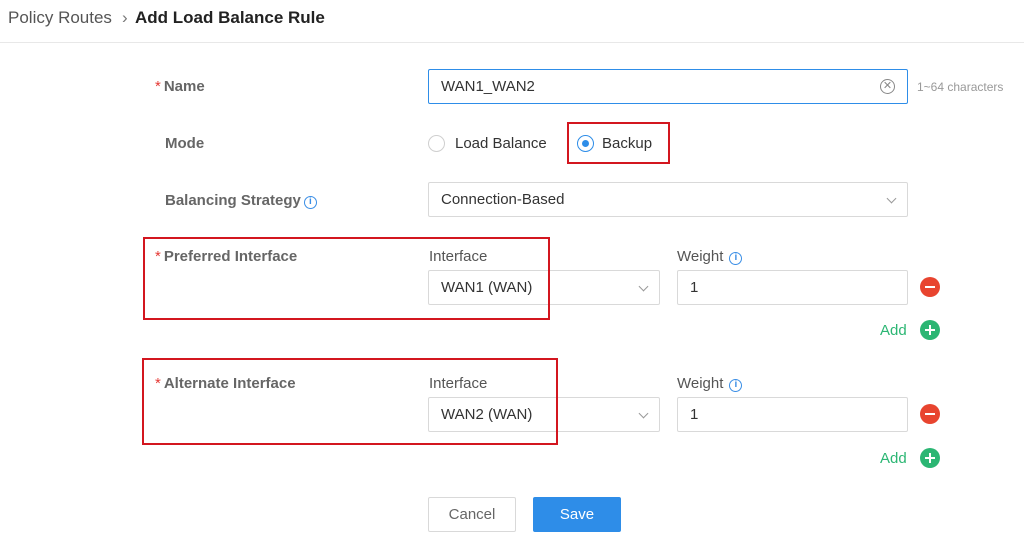  I want to click on alternate-weight-value: 1, so click(694, 414).